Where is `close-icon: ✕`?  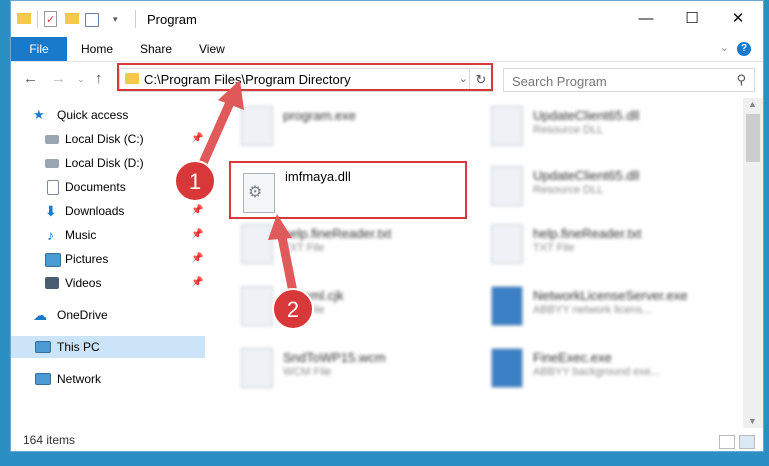 close-icon: ✕ is located at coordinates (738, 18).